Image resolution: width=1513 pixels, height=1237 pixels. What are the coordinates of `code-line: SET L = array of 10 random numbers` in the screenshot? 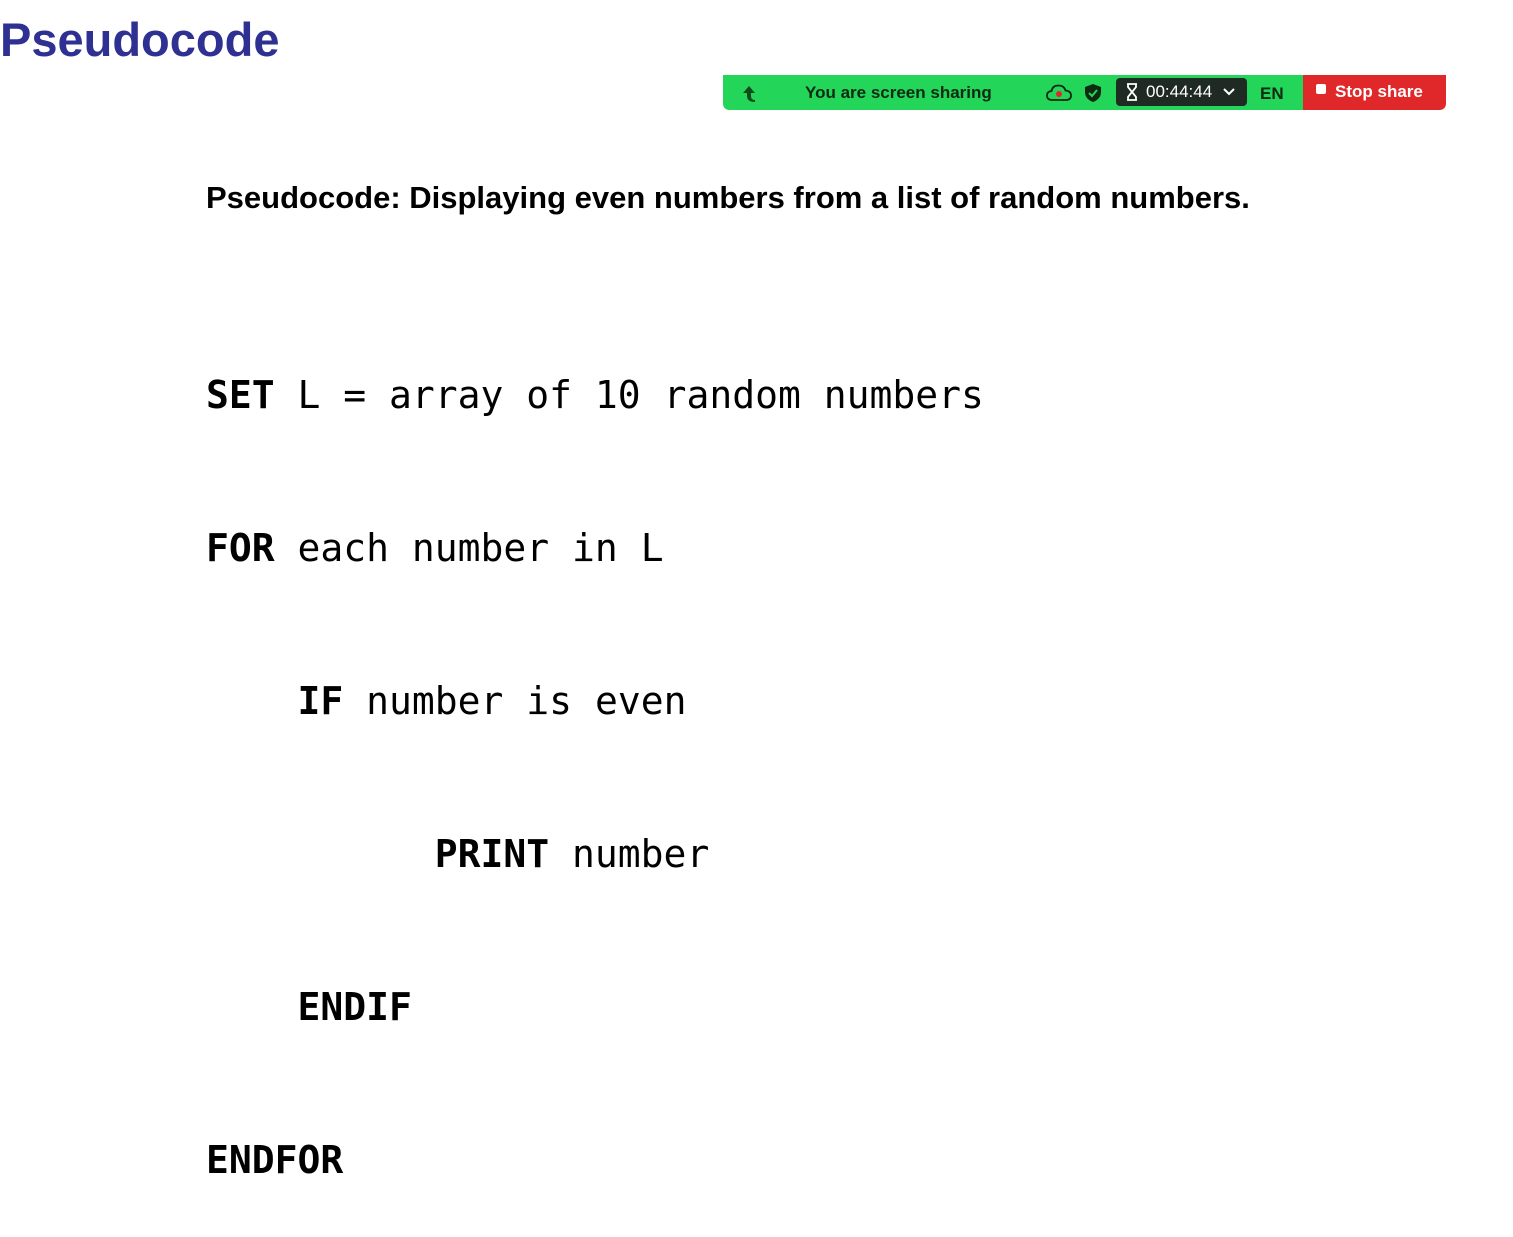 It's located at (595, 395).